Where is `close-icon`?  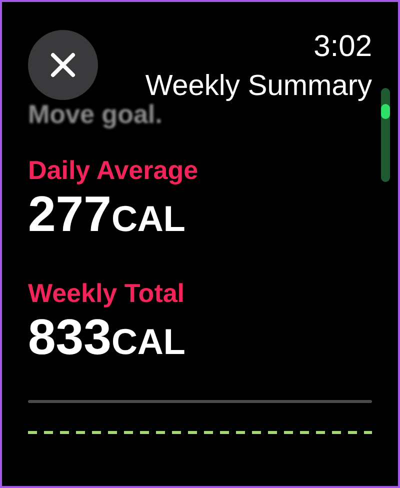
close-icon is located at coordinates (63, 65).